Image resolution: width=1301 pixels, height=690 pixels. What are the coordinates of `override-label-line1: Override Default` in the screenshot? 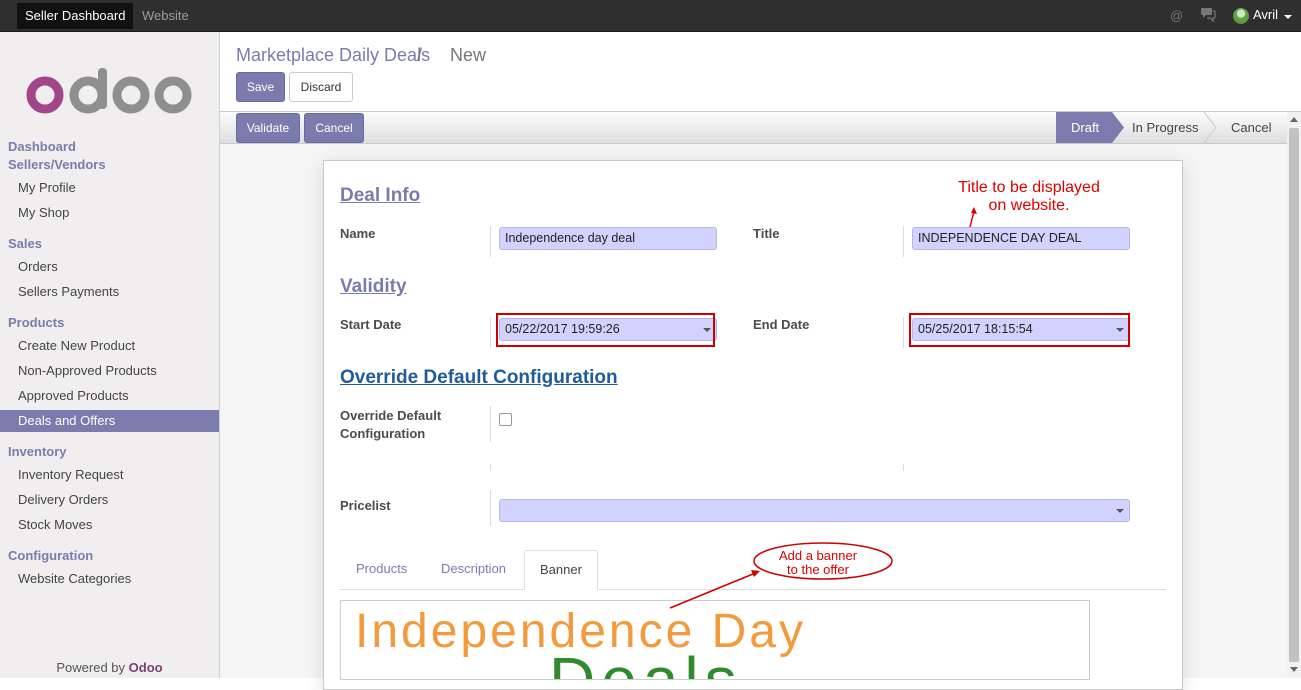 It's located at (391, 415).